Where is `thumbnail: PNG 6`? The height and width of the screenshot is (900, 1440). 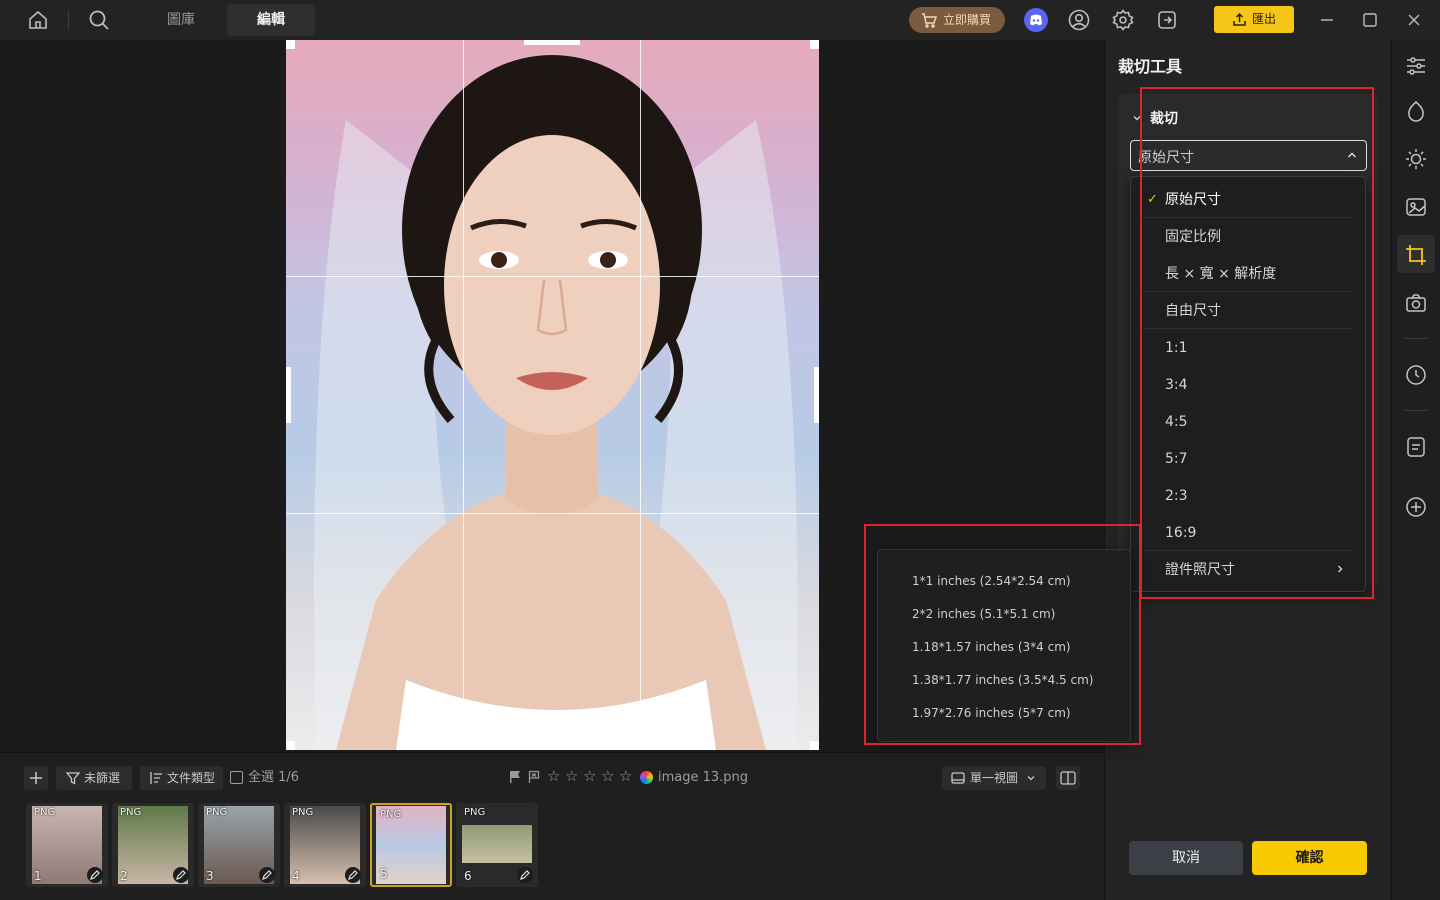
thumbnail: PNG 6 is located at coordinates (497, 845).